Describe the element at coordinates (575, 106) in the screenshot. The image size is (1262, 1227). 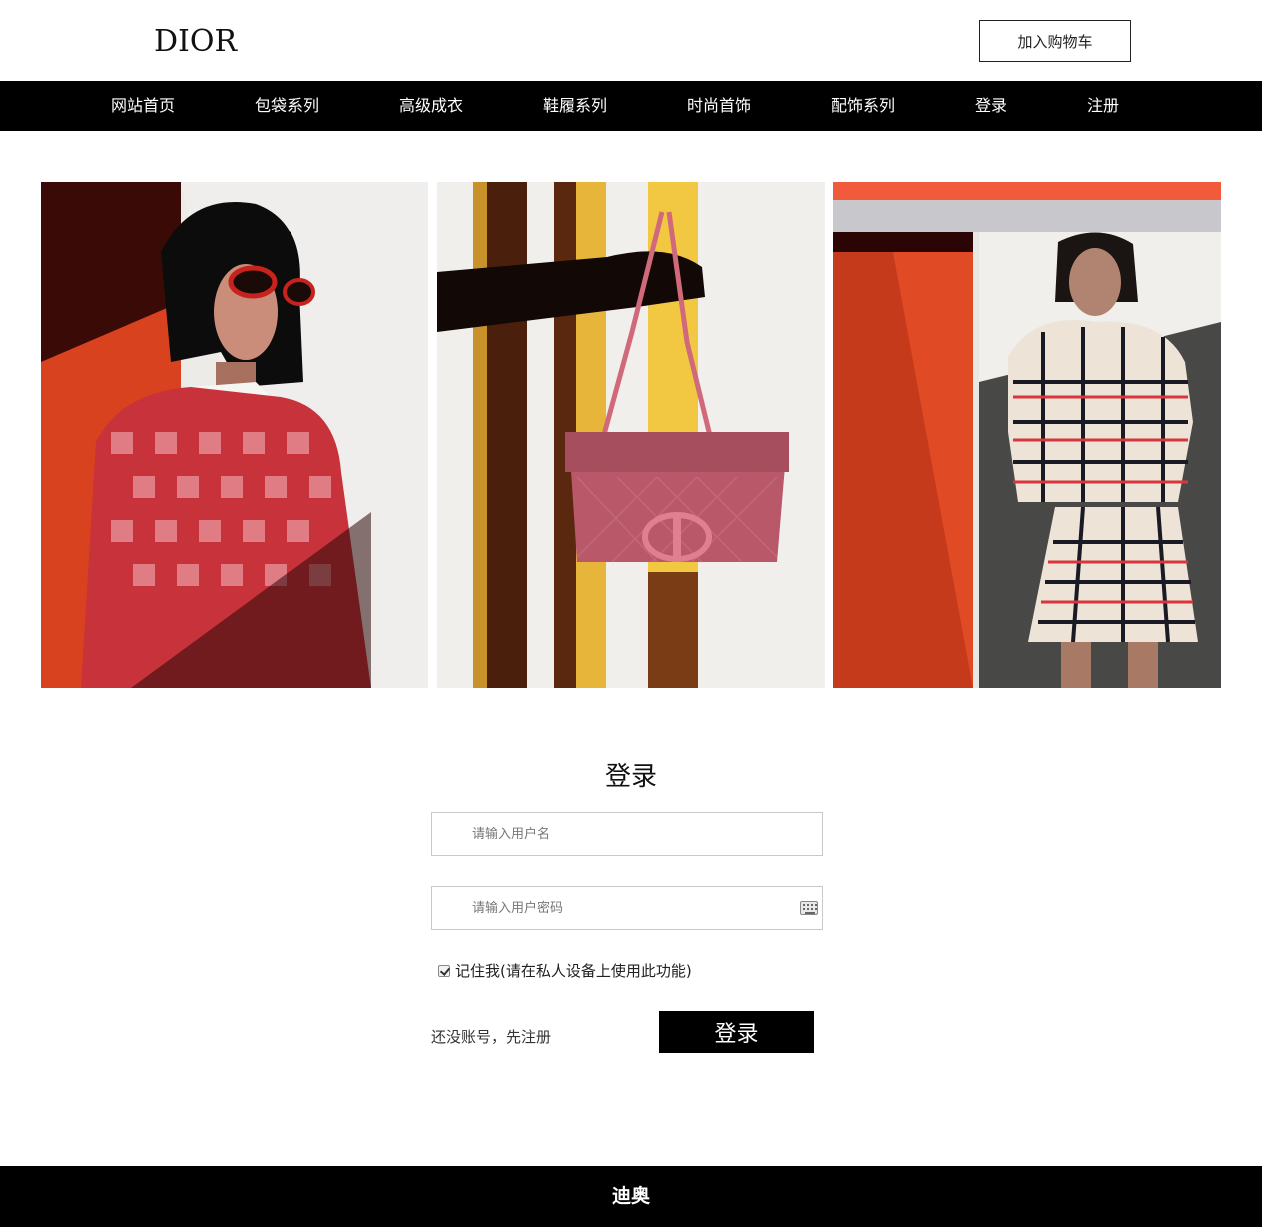
I see `nav-item-shoes: 鞋履系列` at that location.